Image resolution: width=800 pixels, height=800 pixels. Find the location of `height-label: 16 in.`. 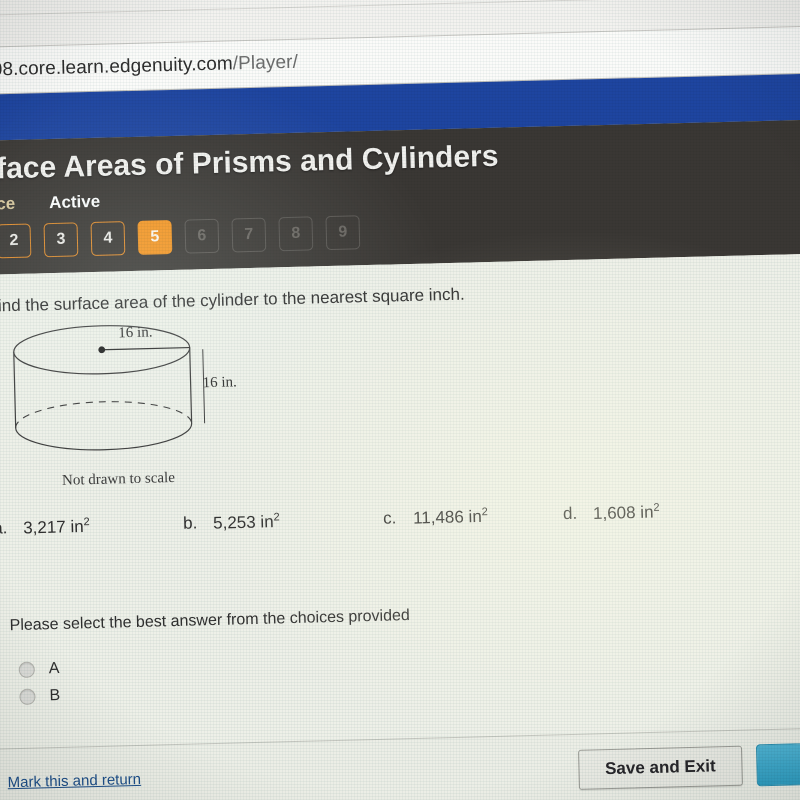

height-label: 16 in. is located at coordinates (219, 383).